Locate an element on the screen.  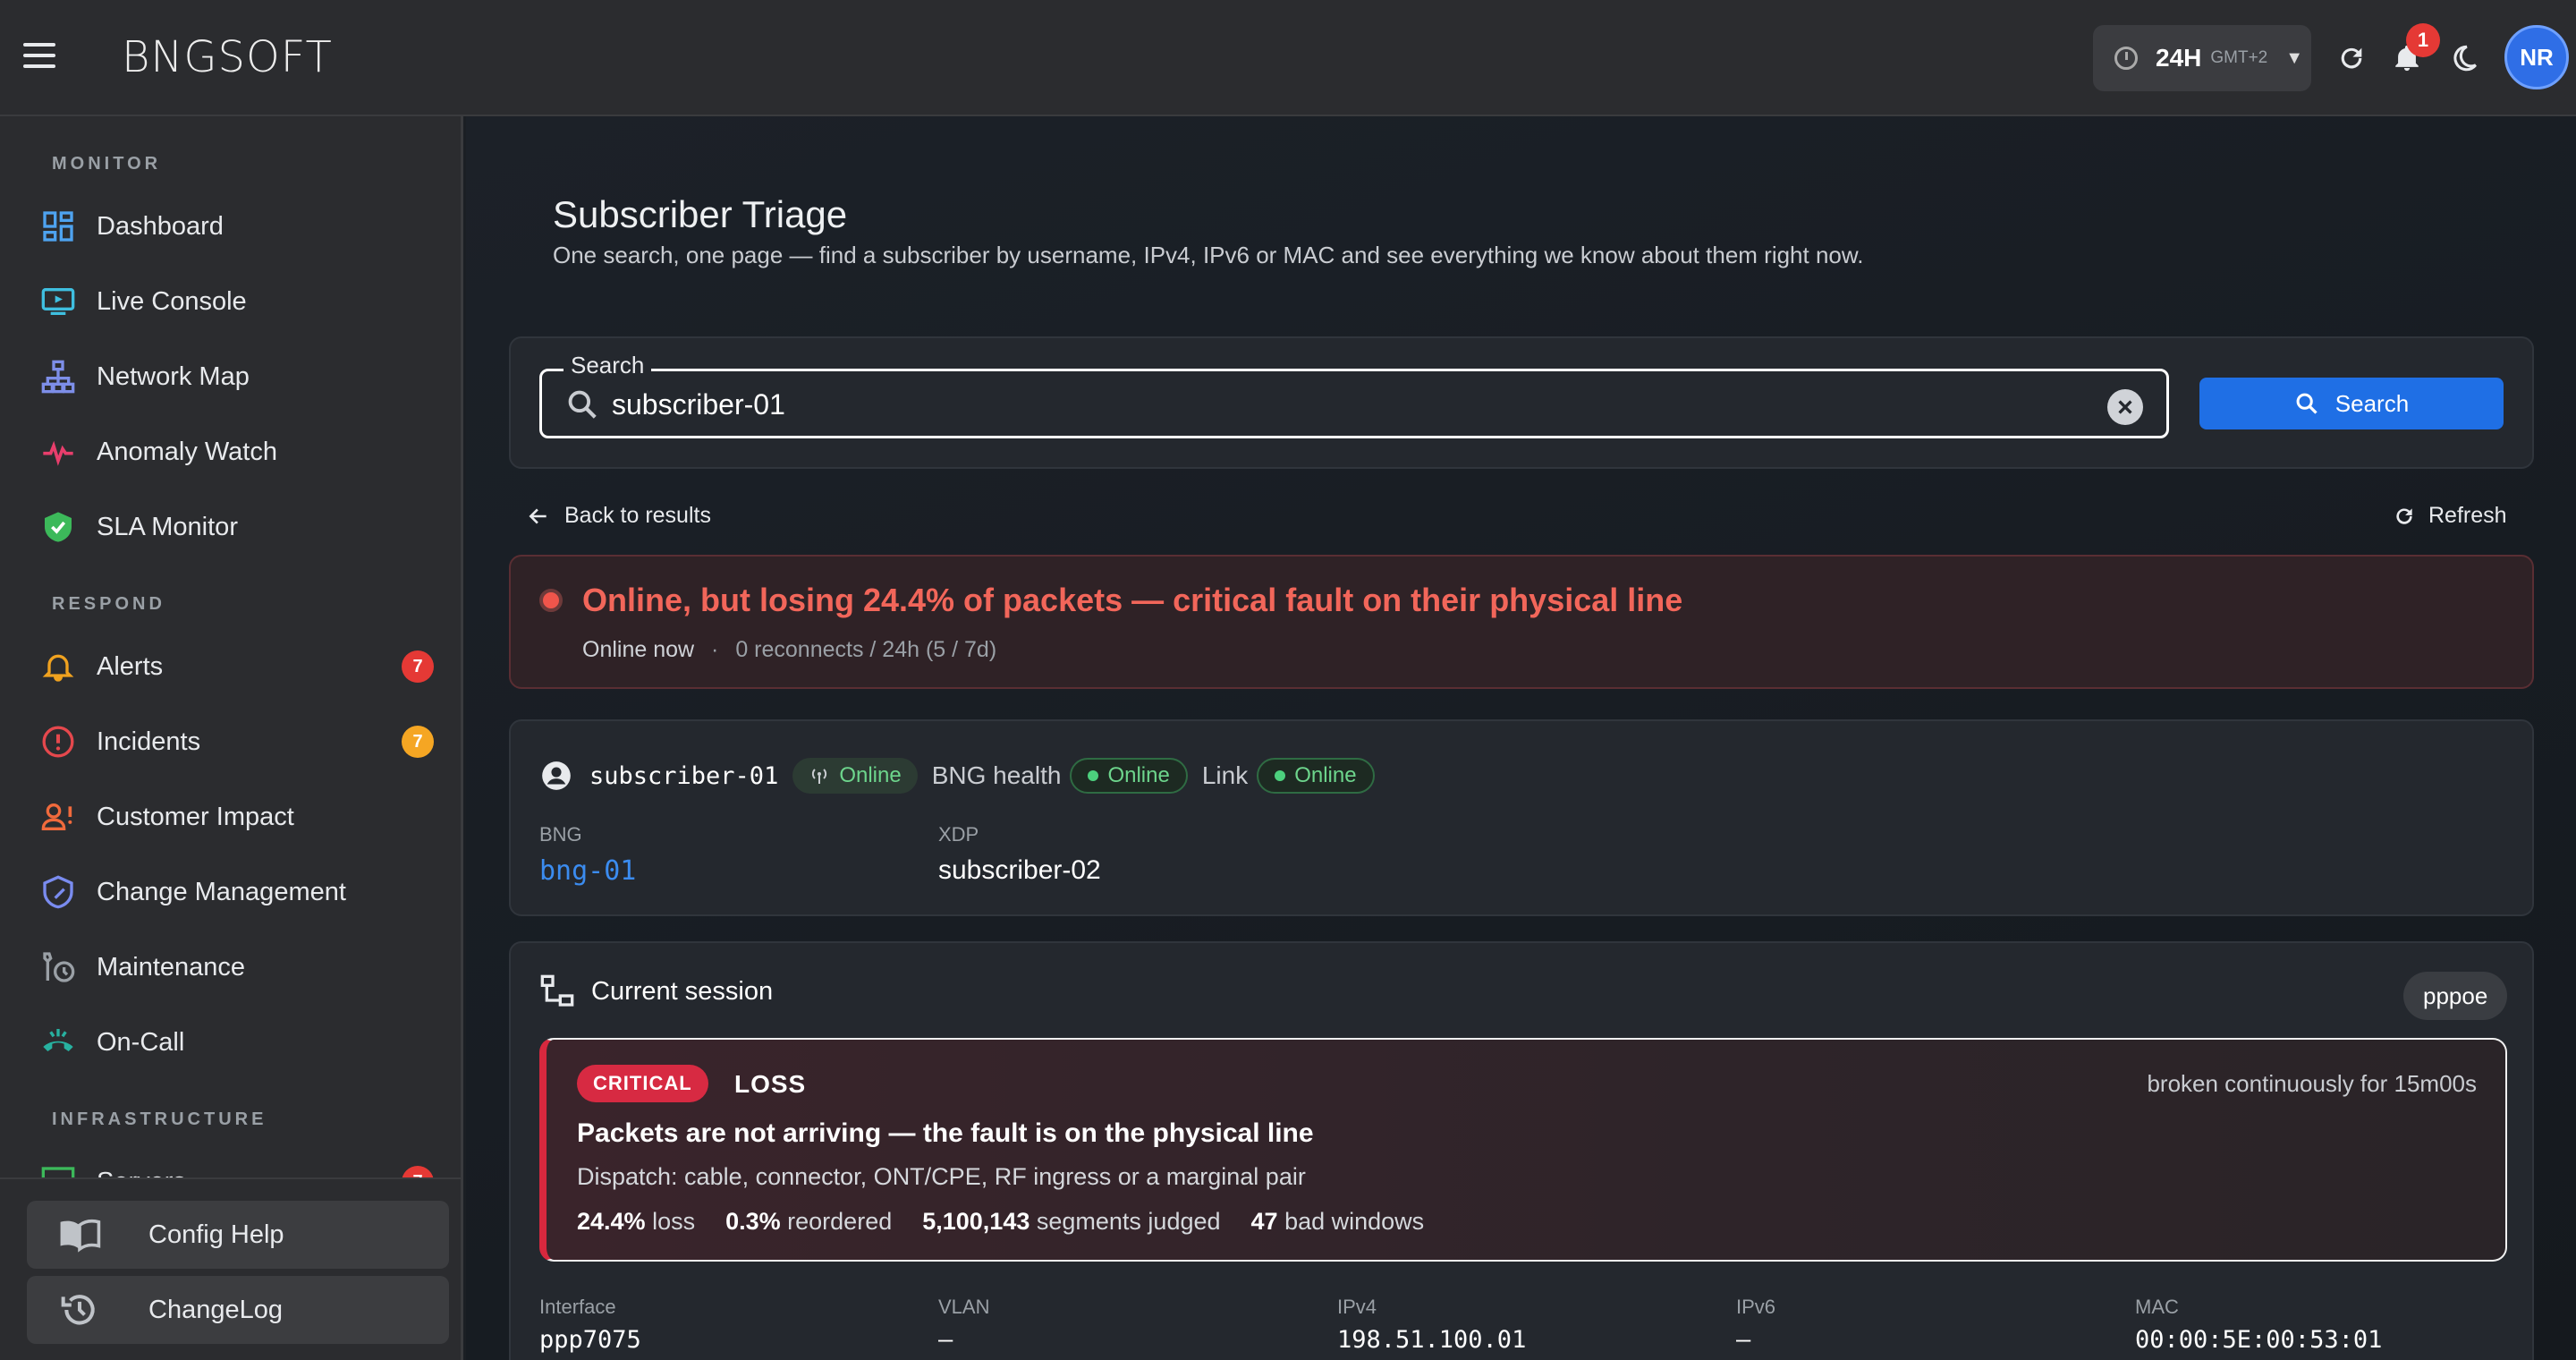
wrench-clock-icon is located at coordinates (58, 967).